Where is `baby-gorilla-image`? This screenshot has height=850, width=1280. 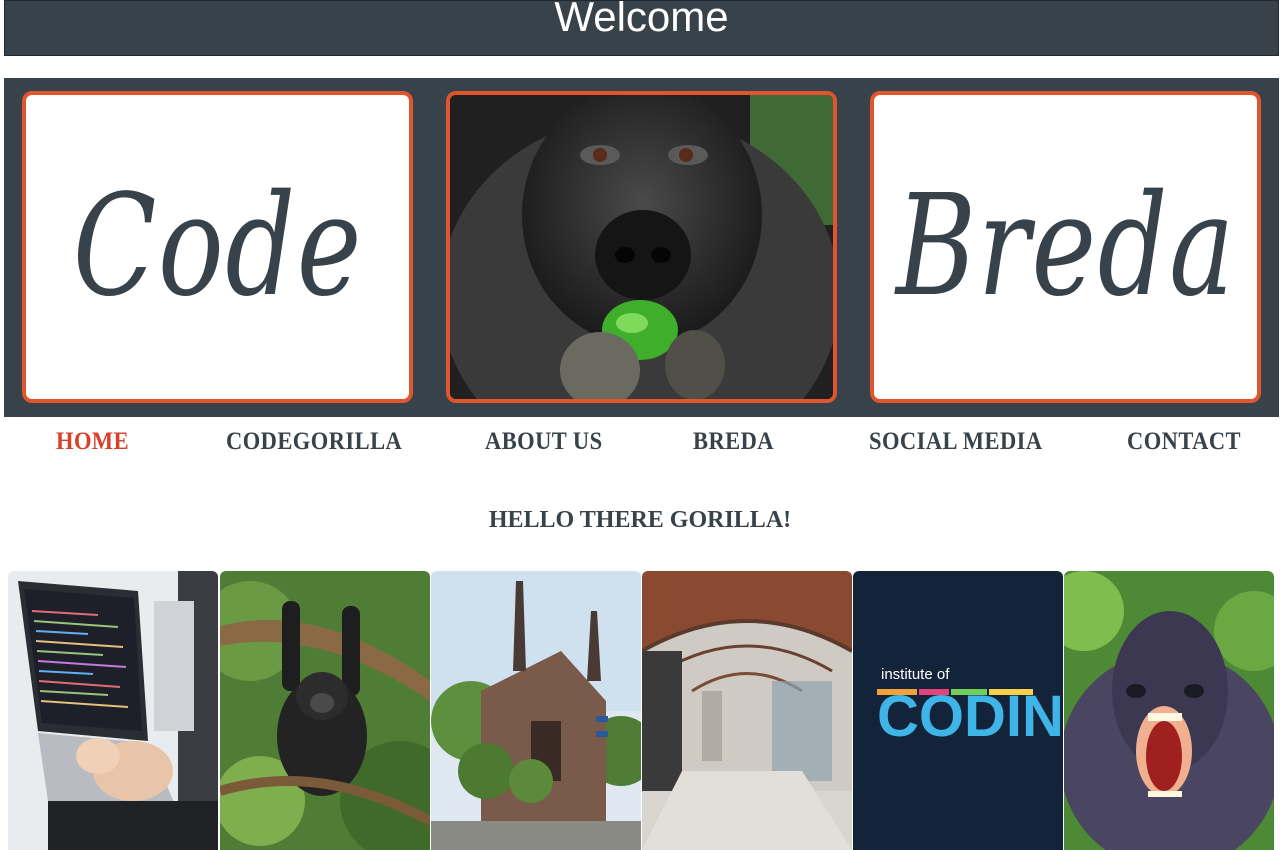
baby-gorilla-image is located at coordinates (325, 710).